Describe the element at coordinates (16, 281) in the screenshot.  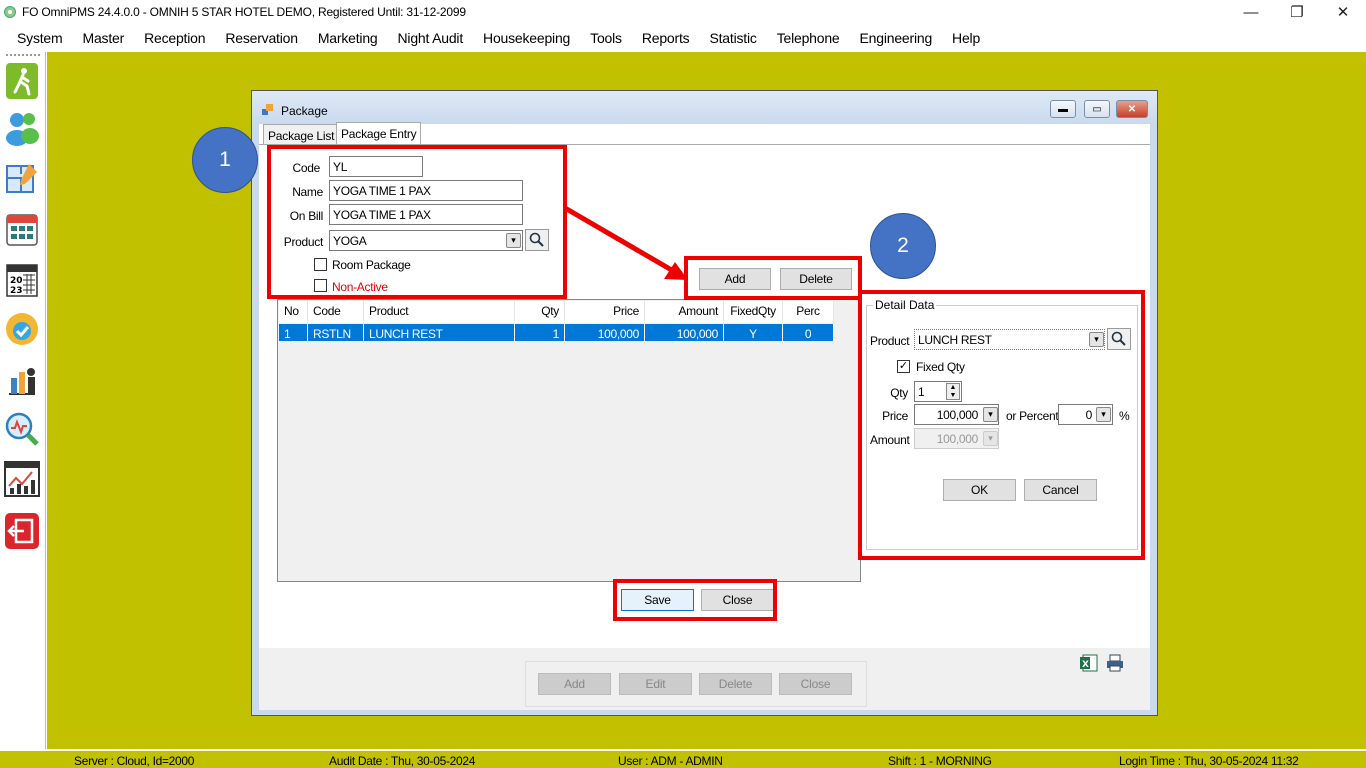
I see `svg-text: 20` at that location.